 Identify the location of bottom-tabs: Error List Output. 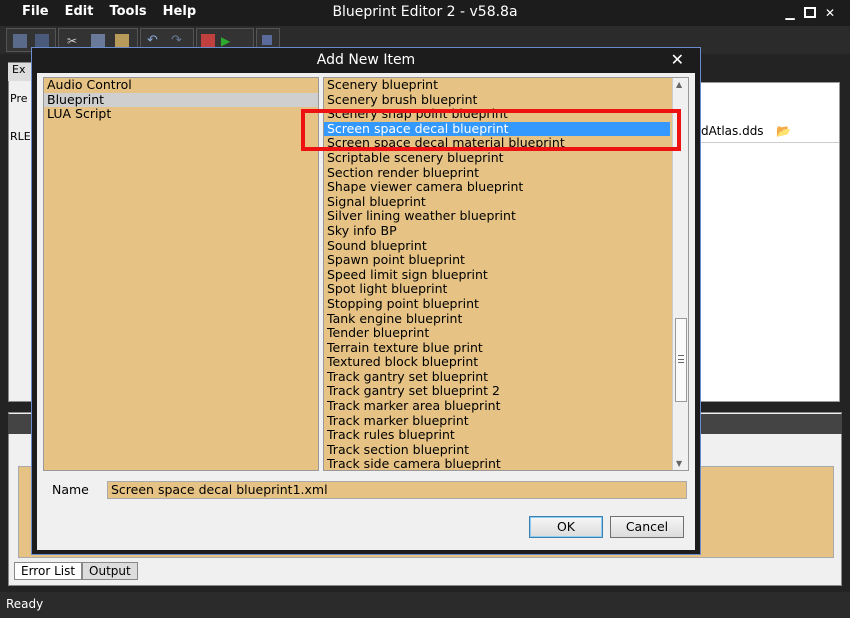
(76, 571).